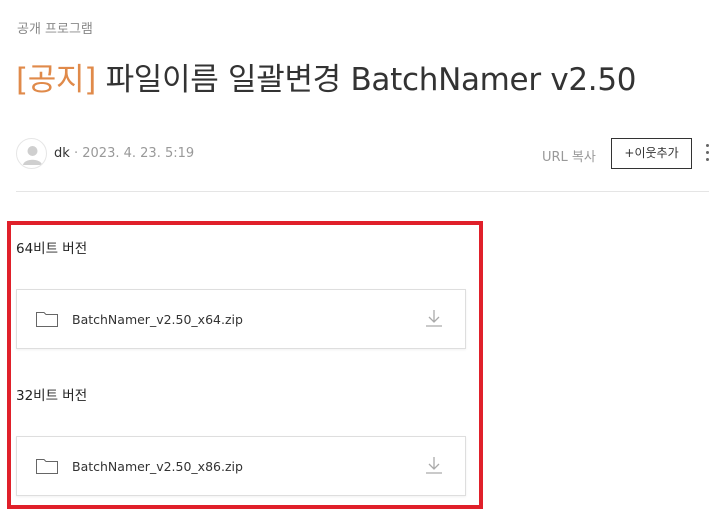 This screenshot has width=719, height=513. I want to click on post-title: [공지] 파일이름 일괄변경 BatchNamer v2.50, so click(326, 80).